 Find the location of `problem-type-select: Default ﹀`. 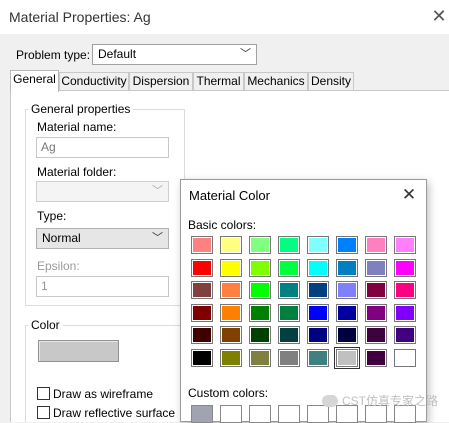

problem-type-select: Default ﹀ is located at coordinates (174, 54).